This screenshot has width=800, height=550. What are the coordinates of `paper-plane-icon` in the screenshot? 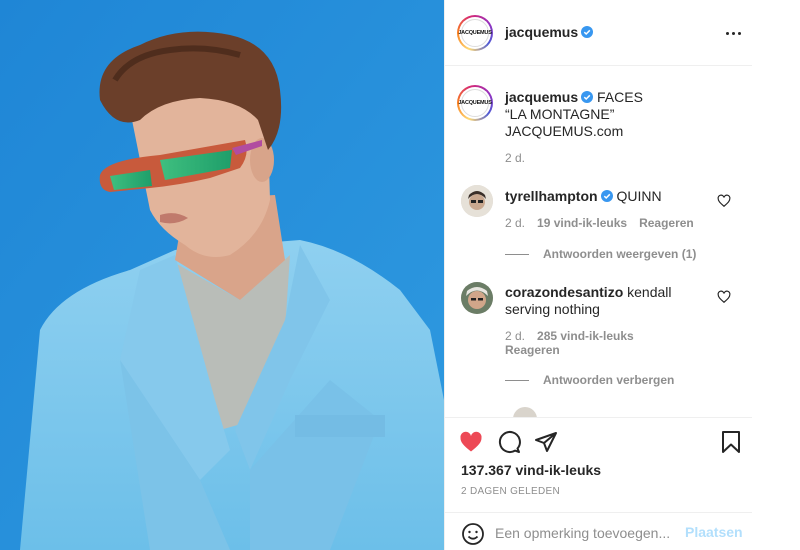 It's located at (546, 442).